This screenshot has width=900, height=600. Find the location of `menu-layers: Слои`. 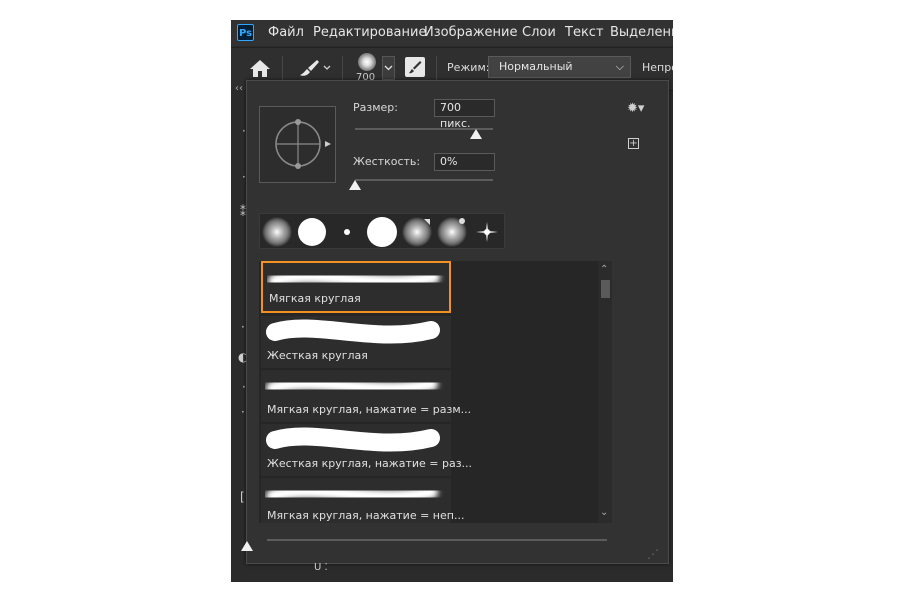

menu-layers: Слои is located at coordinates (539, 32).